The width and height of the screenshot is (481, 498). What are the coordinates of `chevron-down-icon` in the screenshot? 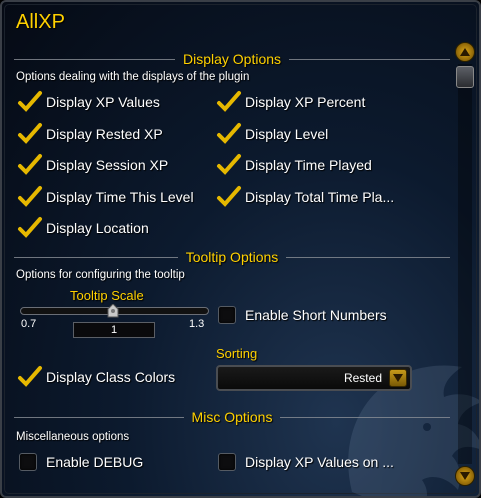 It's located at (398, 378).